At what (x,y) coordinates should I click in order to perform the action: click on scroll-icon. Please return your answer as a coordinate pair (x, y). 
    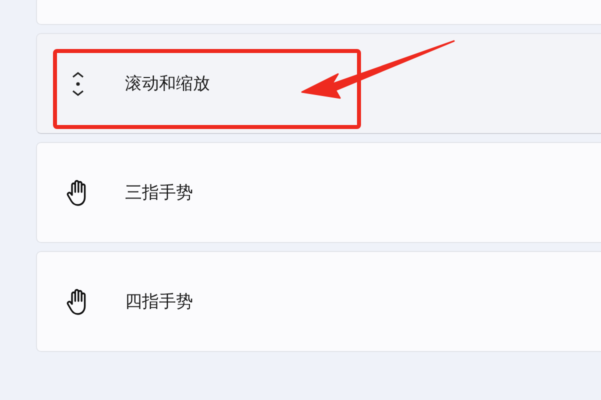
    Looking at the image, I should click on (78, 83).